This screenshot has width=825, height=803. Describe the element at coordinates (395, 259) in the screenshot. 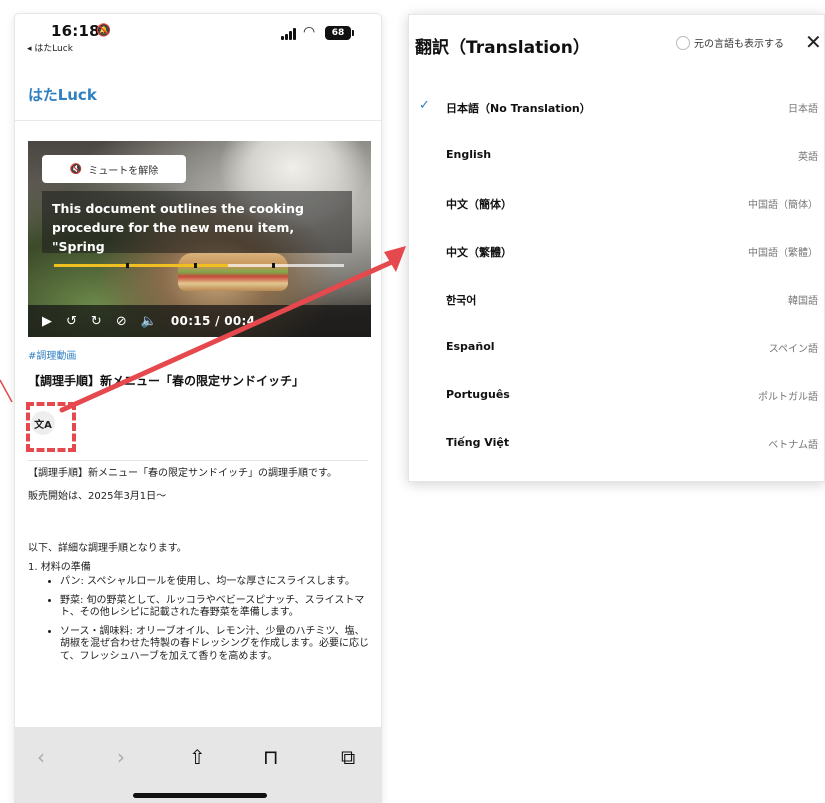

I see `arrow-head` at that location.